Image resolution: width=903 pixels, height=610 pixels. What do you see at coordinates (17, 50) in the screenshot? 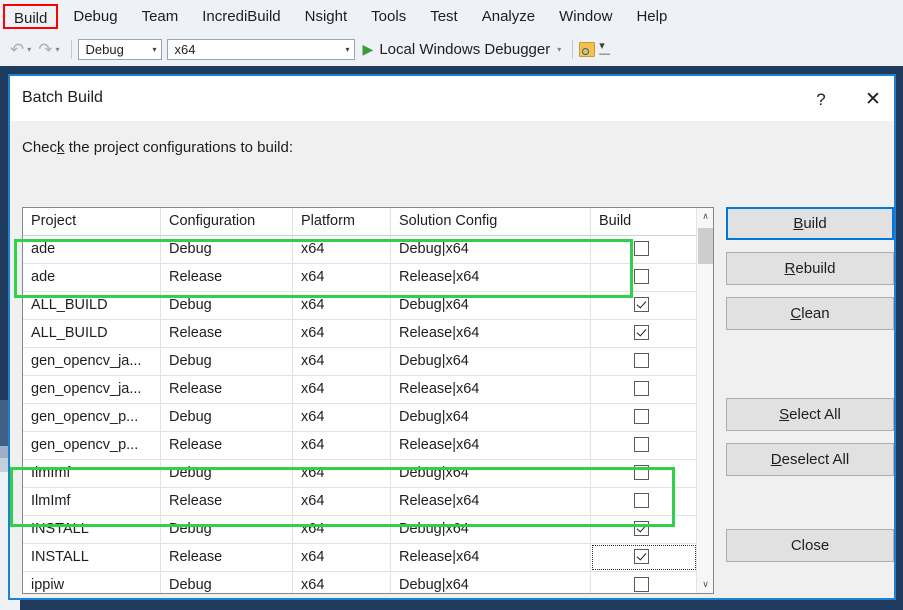
I see `undo-icon: ↶` at bounding box center [17, 50].